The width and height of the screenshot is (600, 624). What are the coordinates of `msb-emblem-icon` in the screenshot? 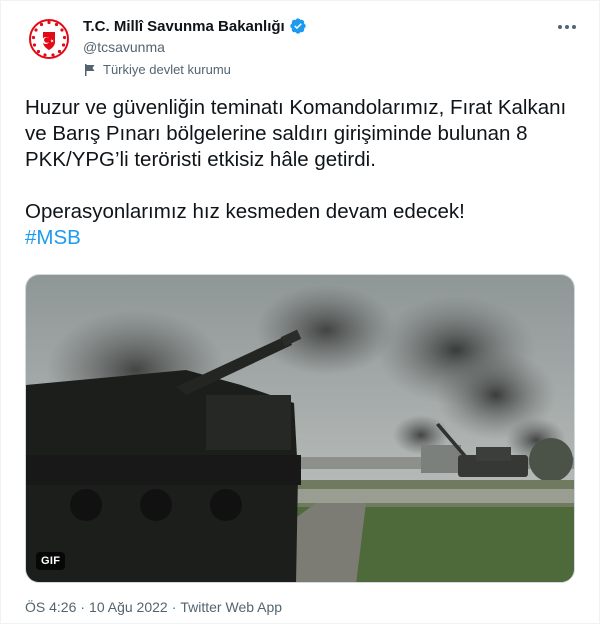 It's located at (49, 39).